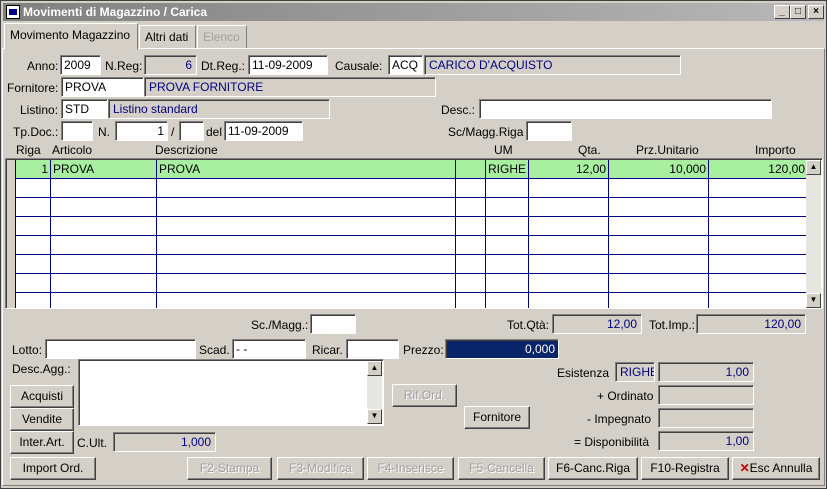 The height and width of the screenshot is (489, 827). I want to click on scmagg-riga-field, so click(549, 131).